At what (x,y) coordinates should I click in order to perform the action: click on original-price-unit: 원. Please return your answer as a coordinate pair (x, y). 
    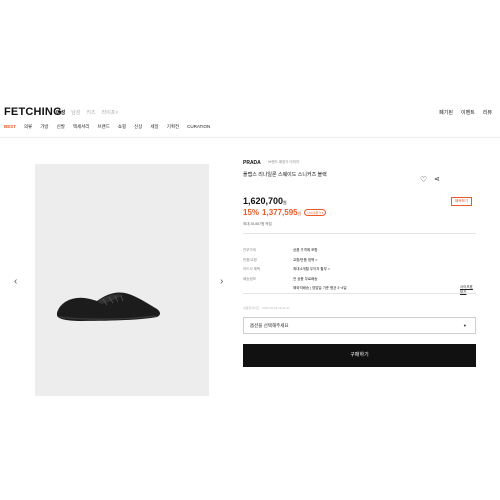
    Looking at the image, I should click on (285, 202).